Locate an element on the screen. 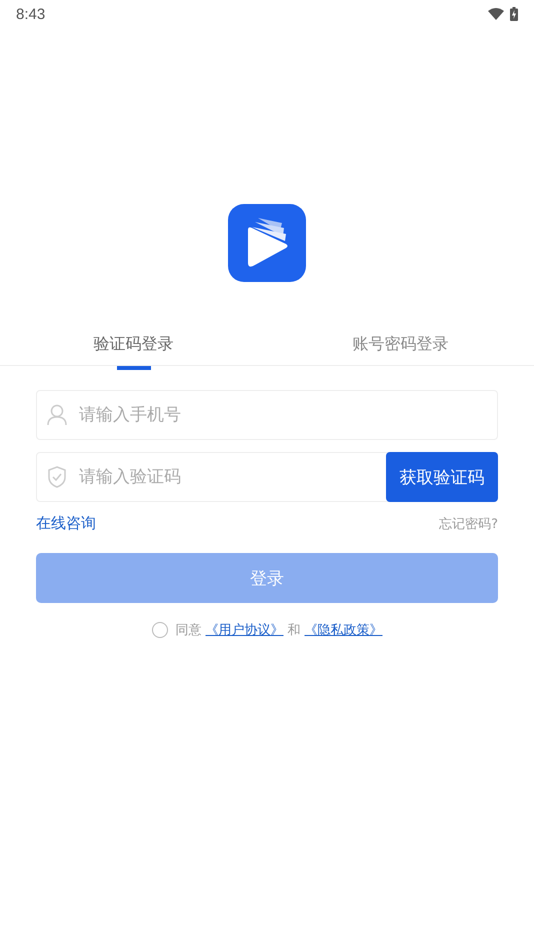  phone-field: 请输入手机号 is located at coordinates (267, 415).